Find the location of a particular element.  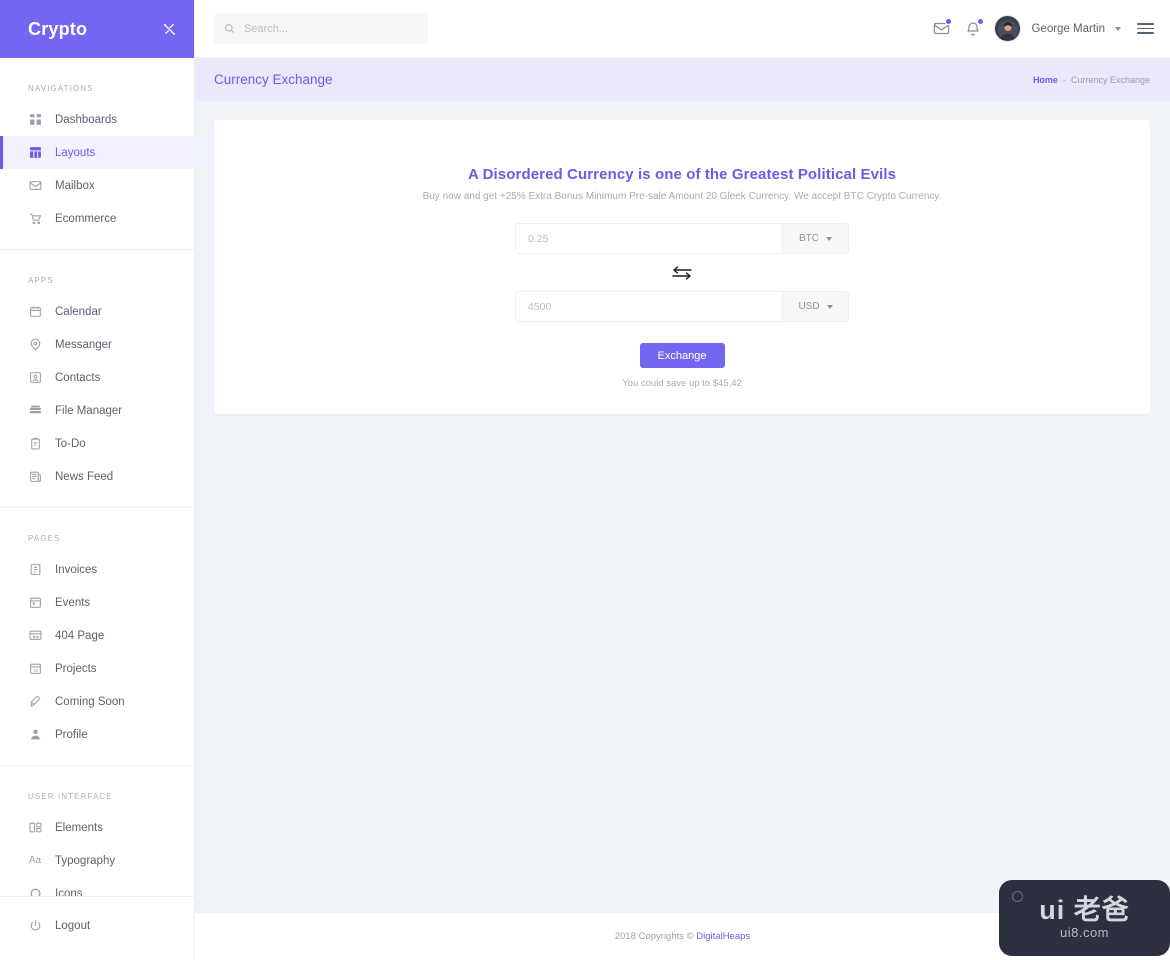

to-field-row: USD is located at coordinates (682, 306).